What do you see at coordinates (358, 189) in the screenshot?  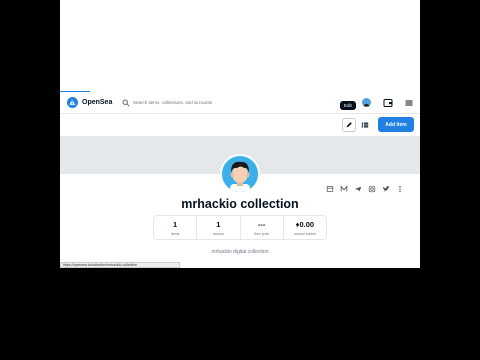 I see `telegram-icon` at bounding box center [358, 189].